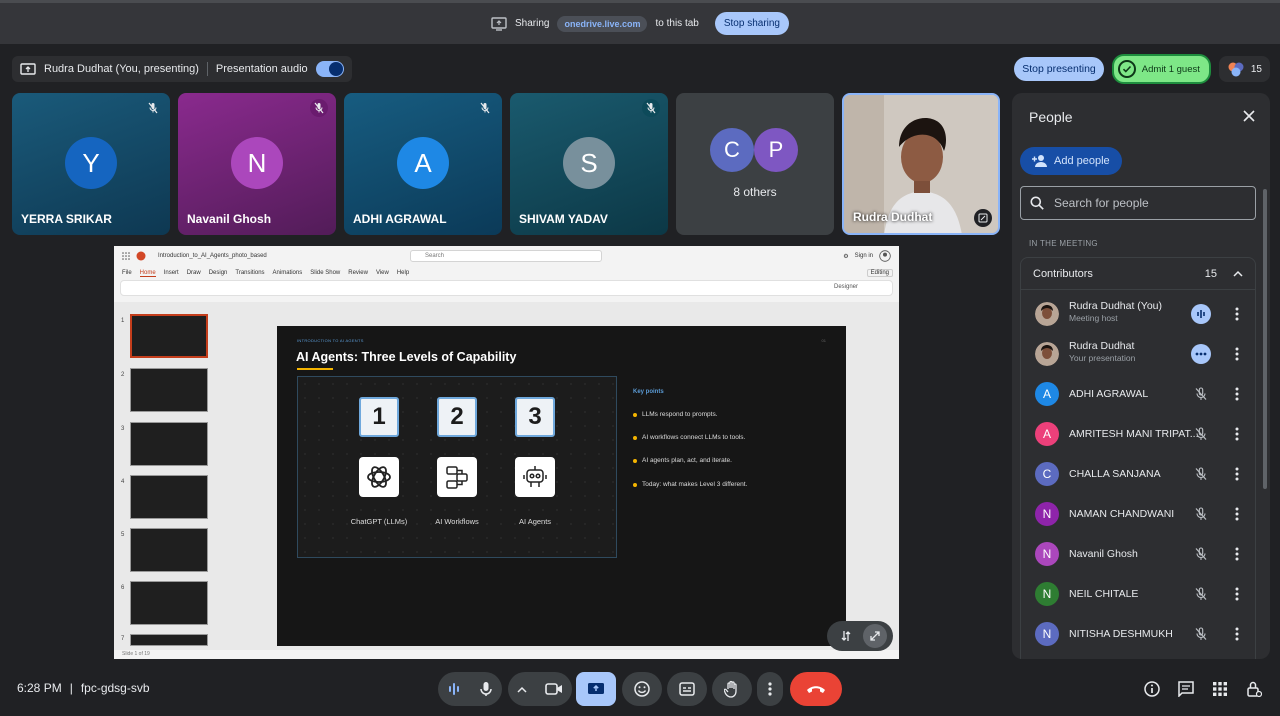 This screenshot has width=1280, height=716. I want to click on info-icon, so click(1152, 689).